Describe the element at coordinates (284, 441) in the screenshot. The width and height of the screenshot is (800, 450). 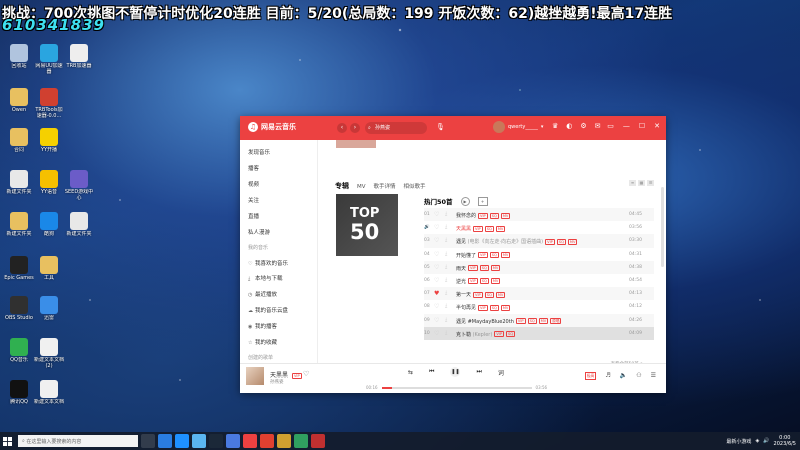
I see `game-icon` at that location.